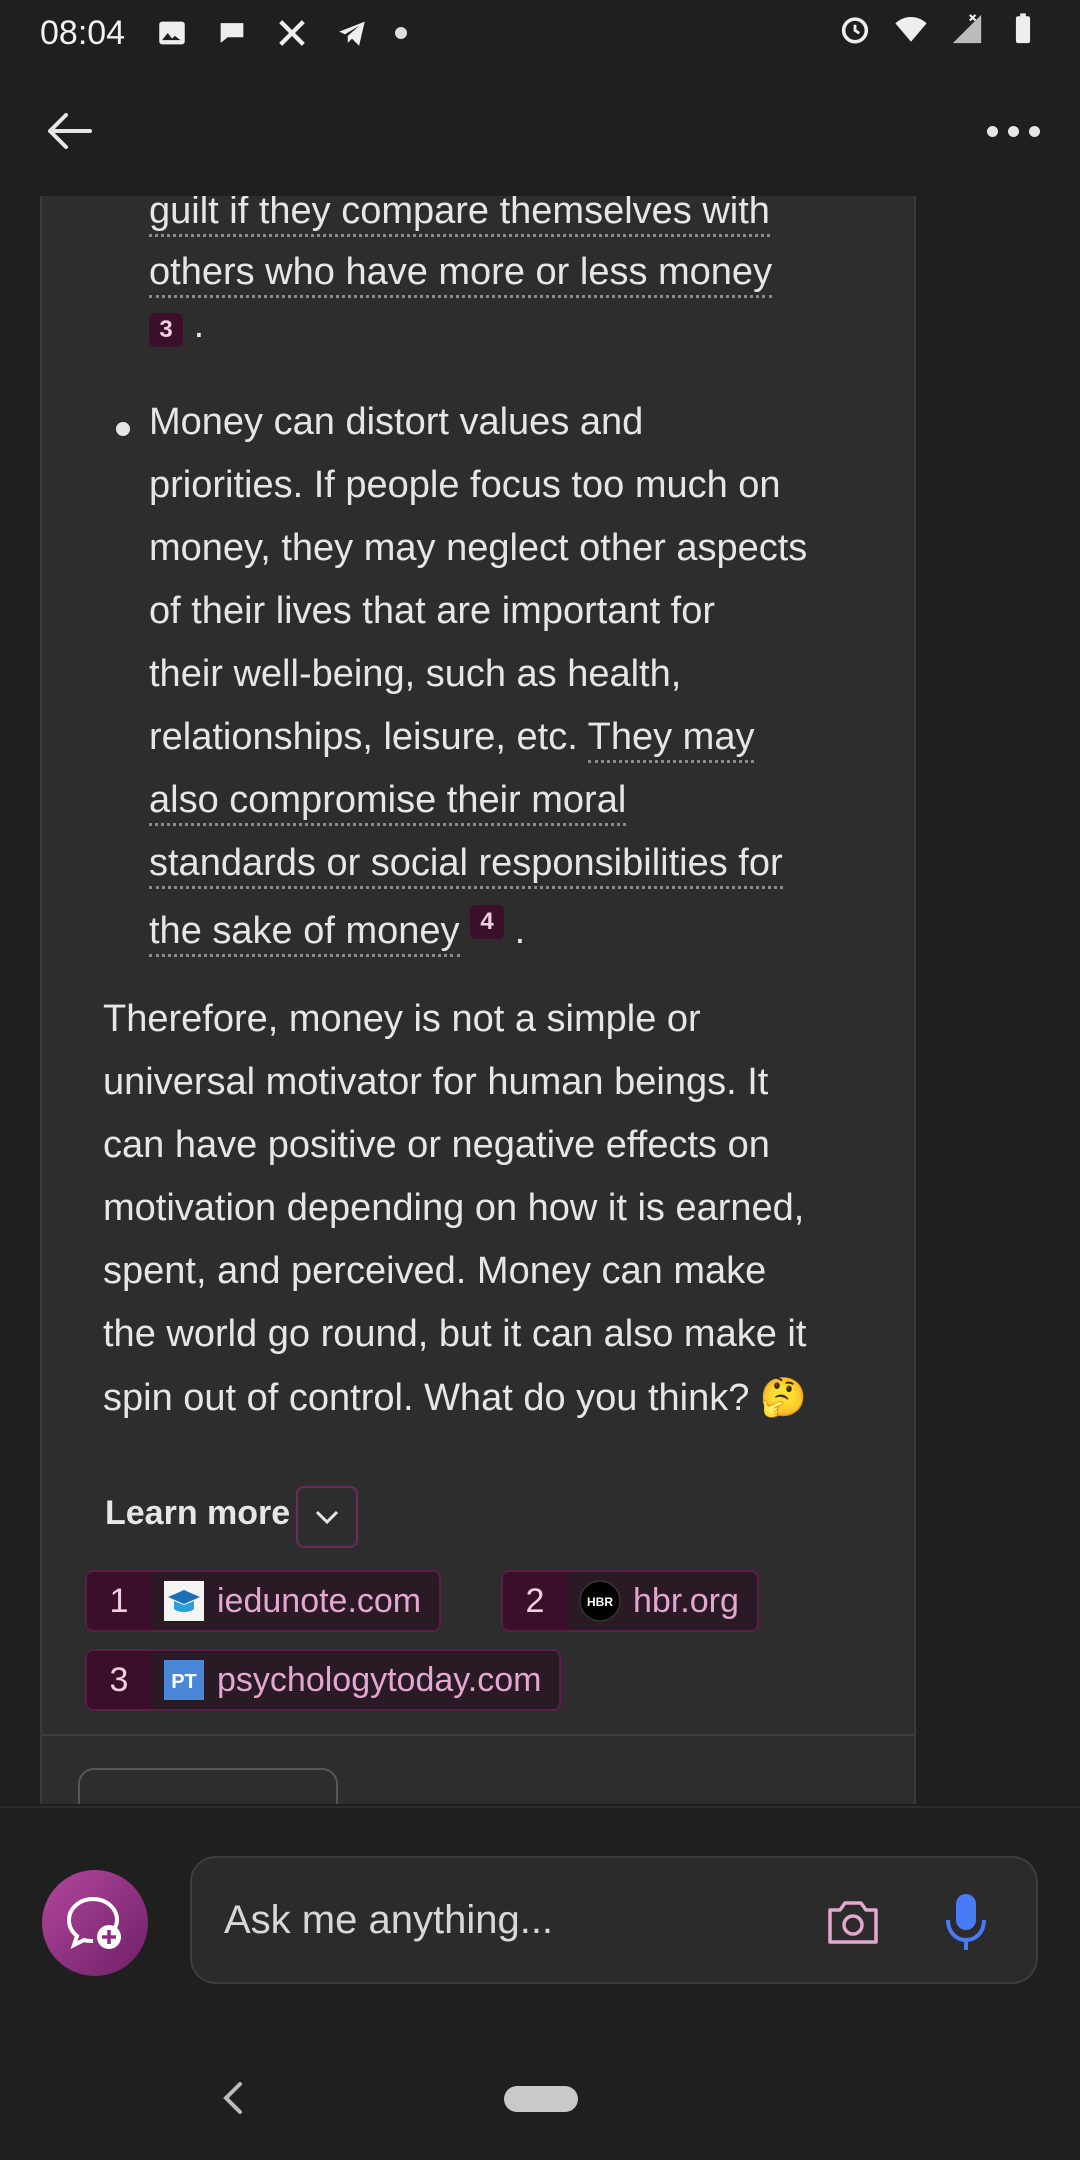 This screenshot has width=1080, height=2160. I want to click on clock: 08:04, so click(83, 32).